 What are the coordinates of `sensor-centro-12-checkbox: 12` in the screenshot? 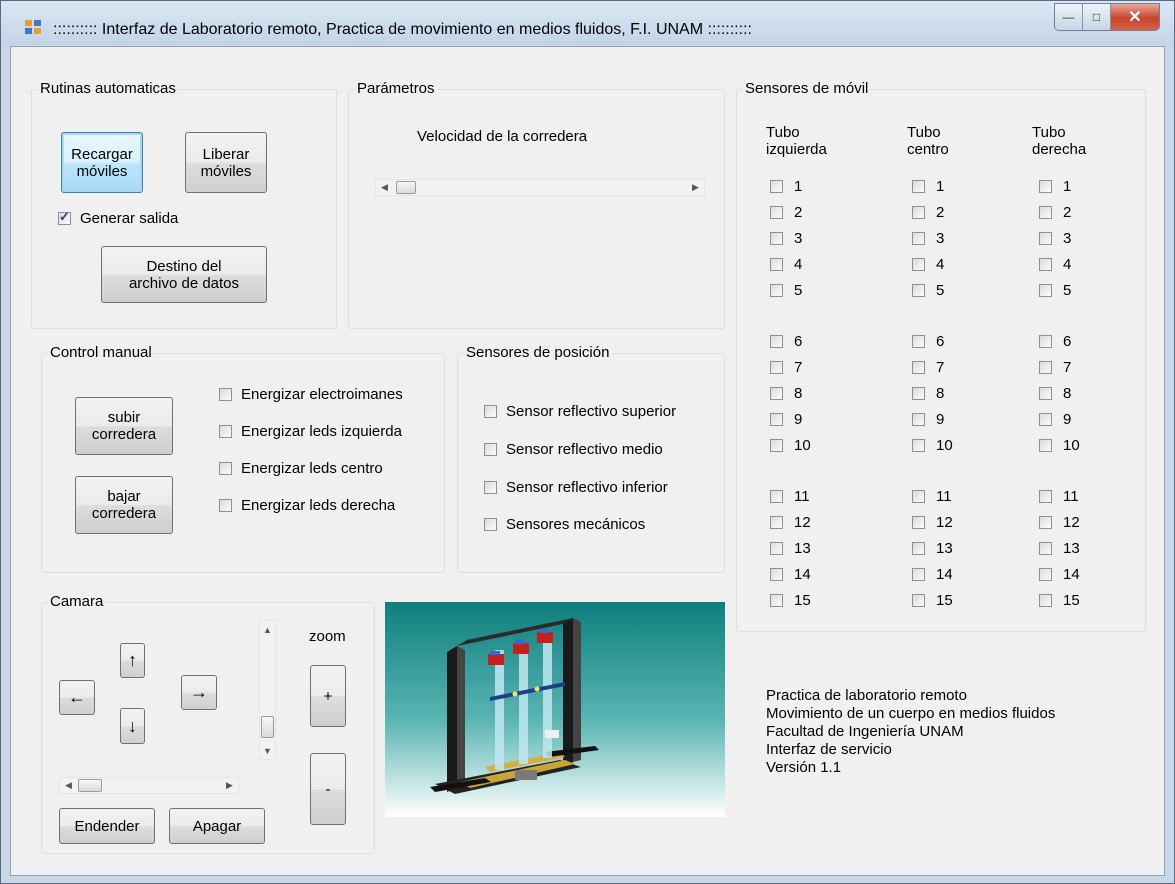 It's located at (932, 522).